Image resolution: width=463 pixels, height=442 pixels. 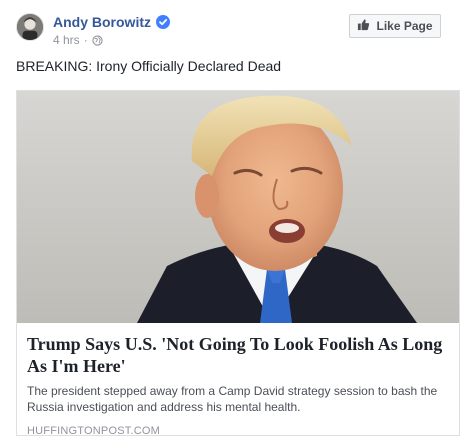 I want to click on thumbs-up-icon, so click(x=363, y=26).